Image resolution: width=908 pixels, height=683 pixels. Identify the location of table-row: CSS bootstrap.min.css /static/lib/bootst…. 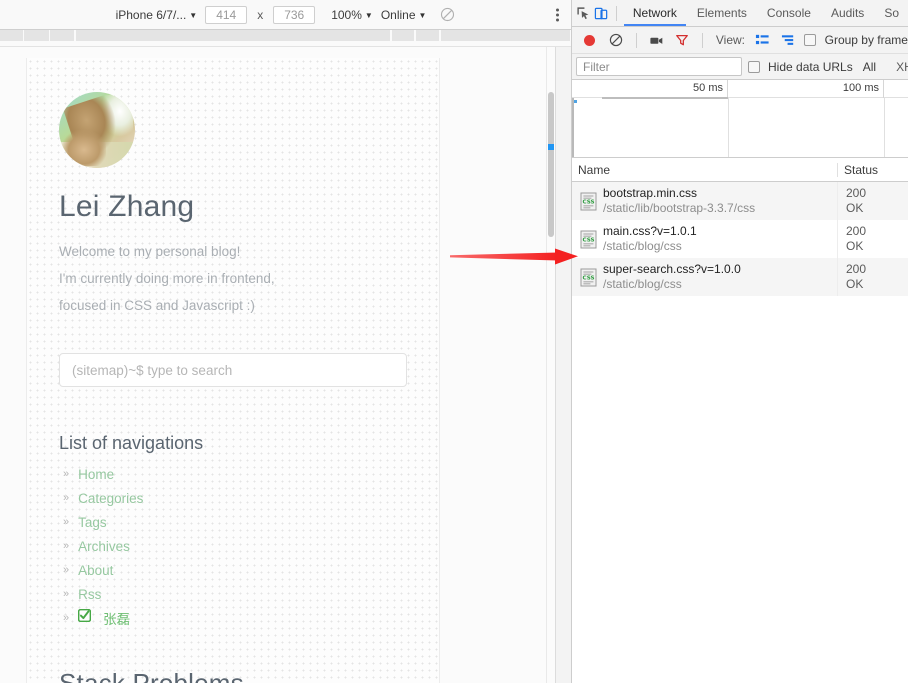
(740, 201).